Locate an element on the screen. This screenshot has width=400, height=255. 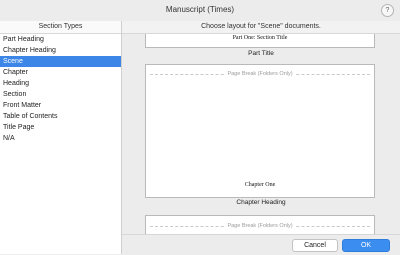
section-type-title-page: Title Page is located at coordinates (60, 127).